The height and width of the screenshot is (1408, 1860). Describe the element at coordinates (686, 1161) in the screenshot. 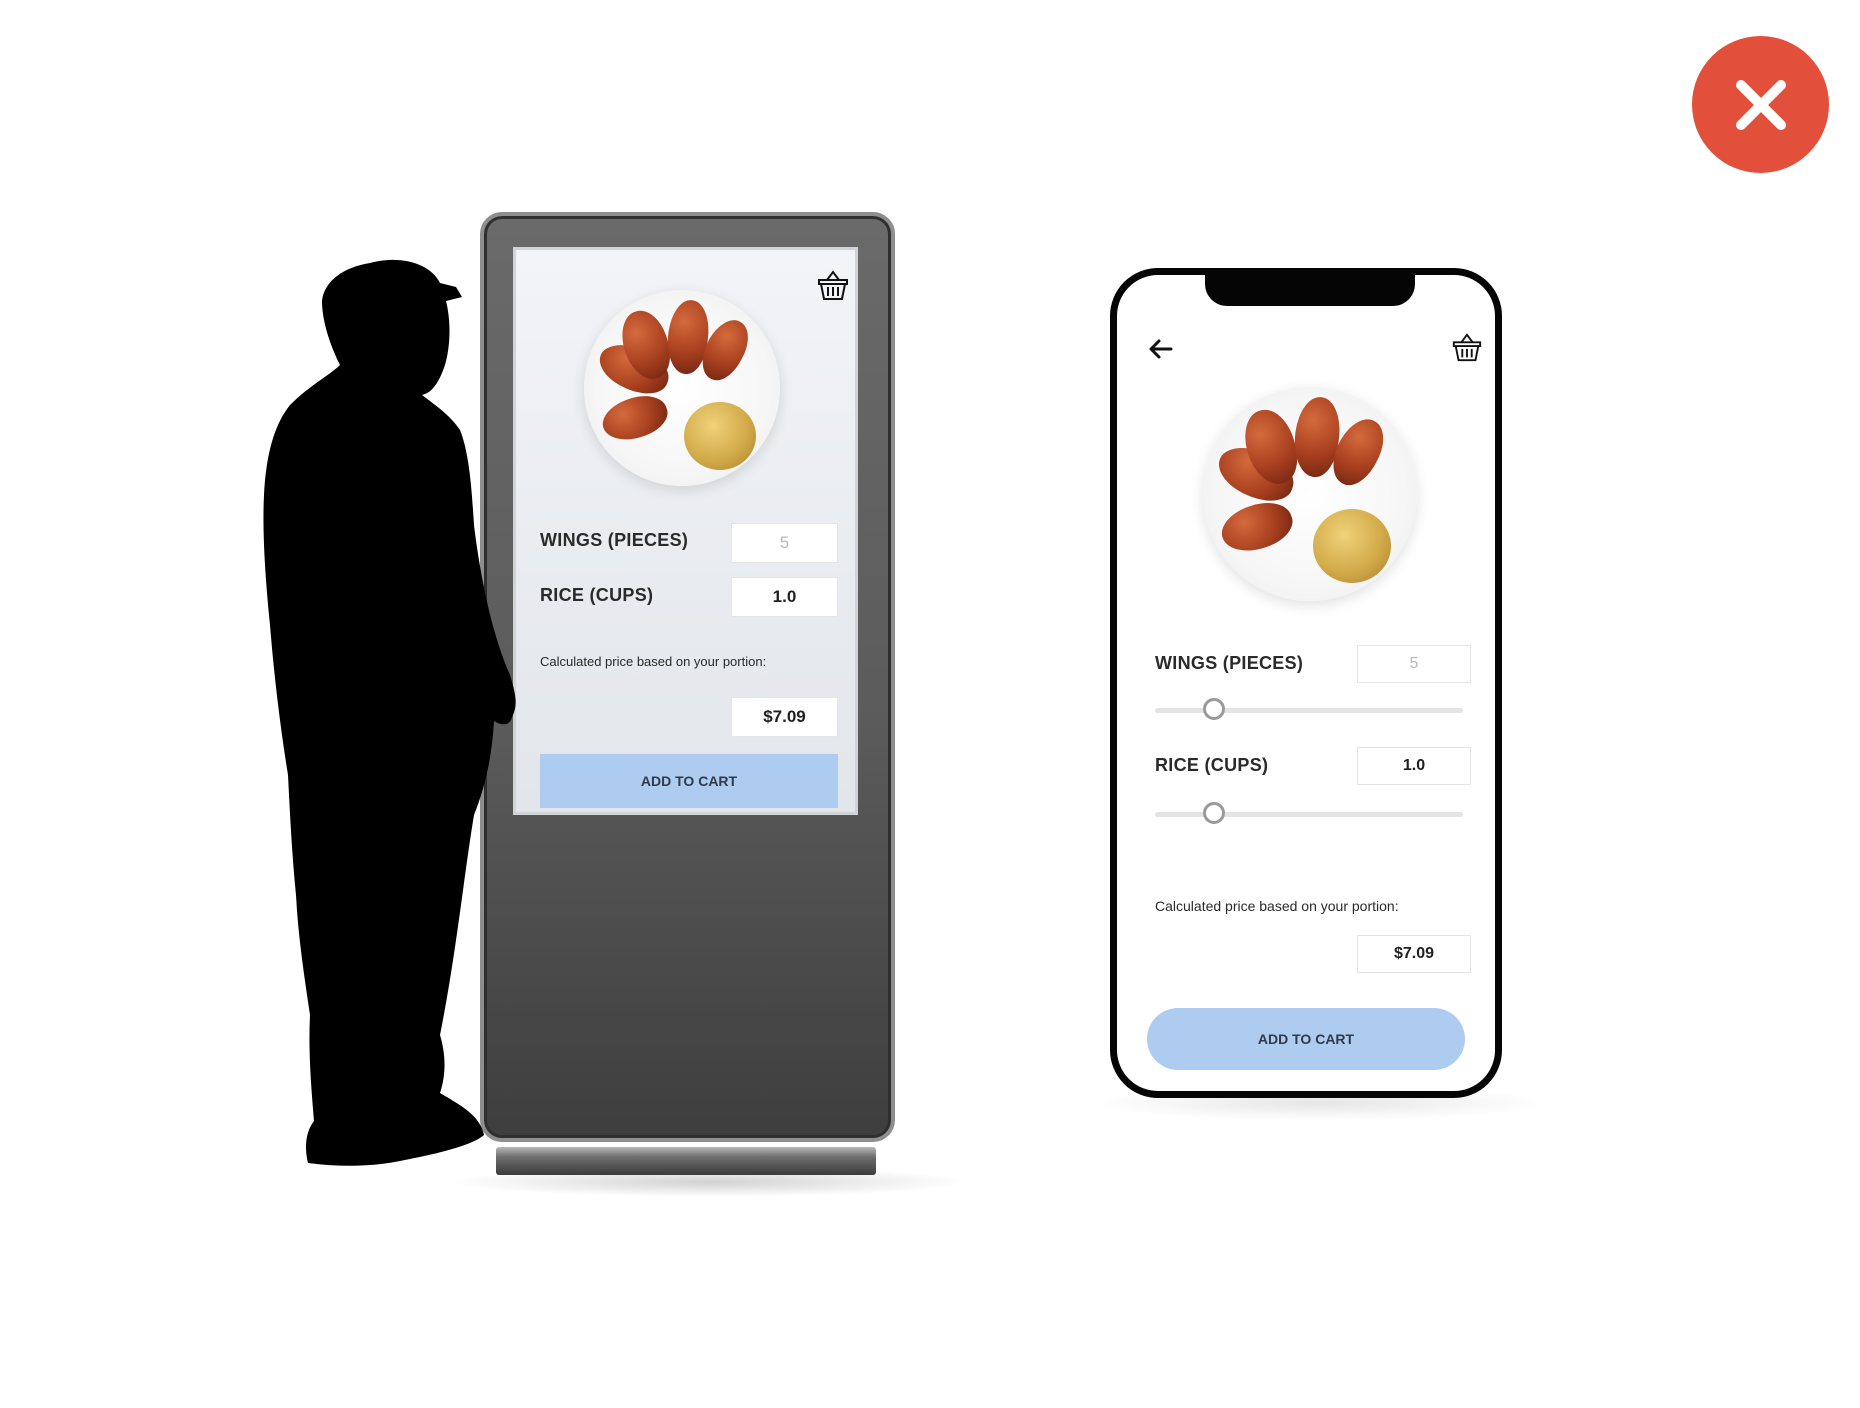

I see `kiosk-base` at that location.